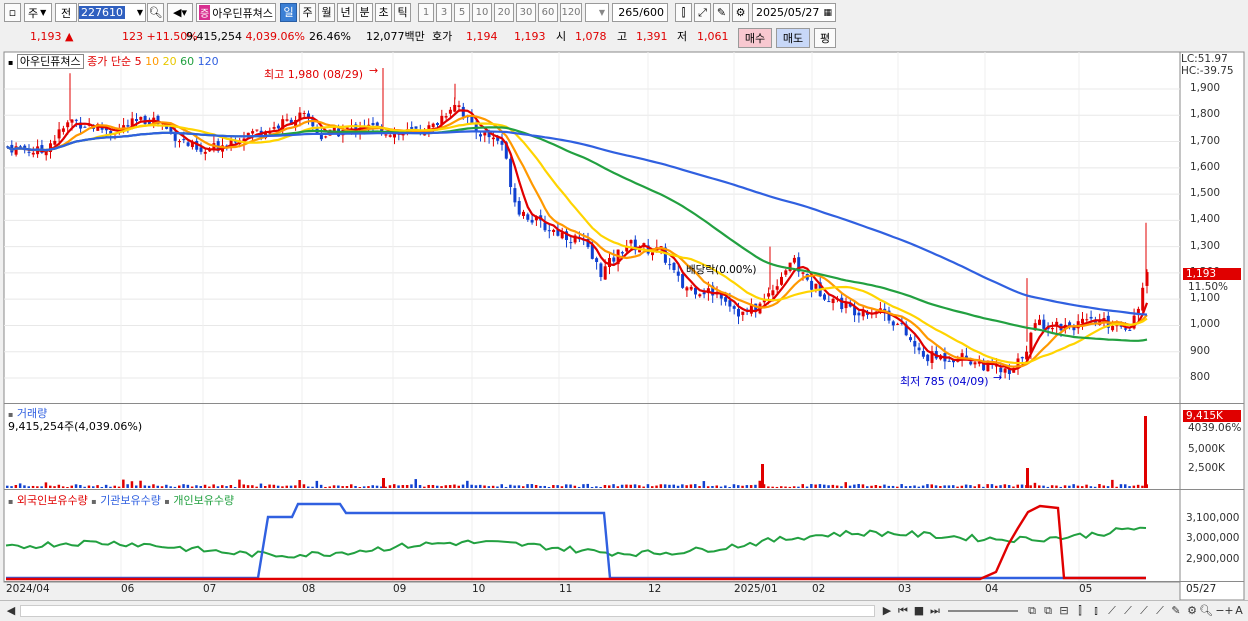 This screenshot has width=1248, height=621. I want to click on interval-5: 5, so click(462, 12).